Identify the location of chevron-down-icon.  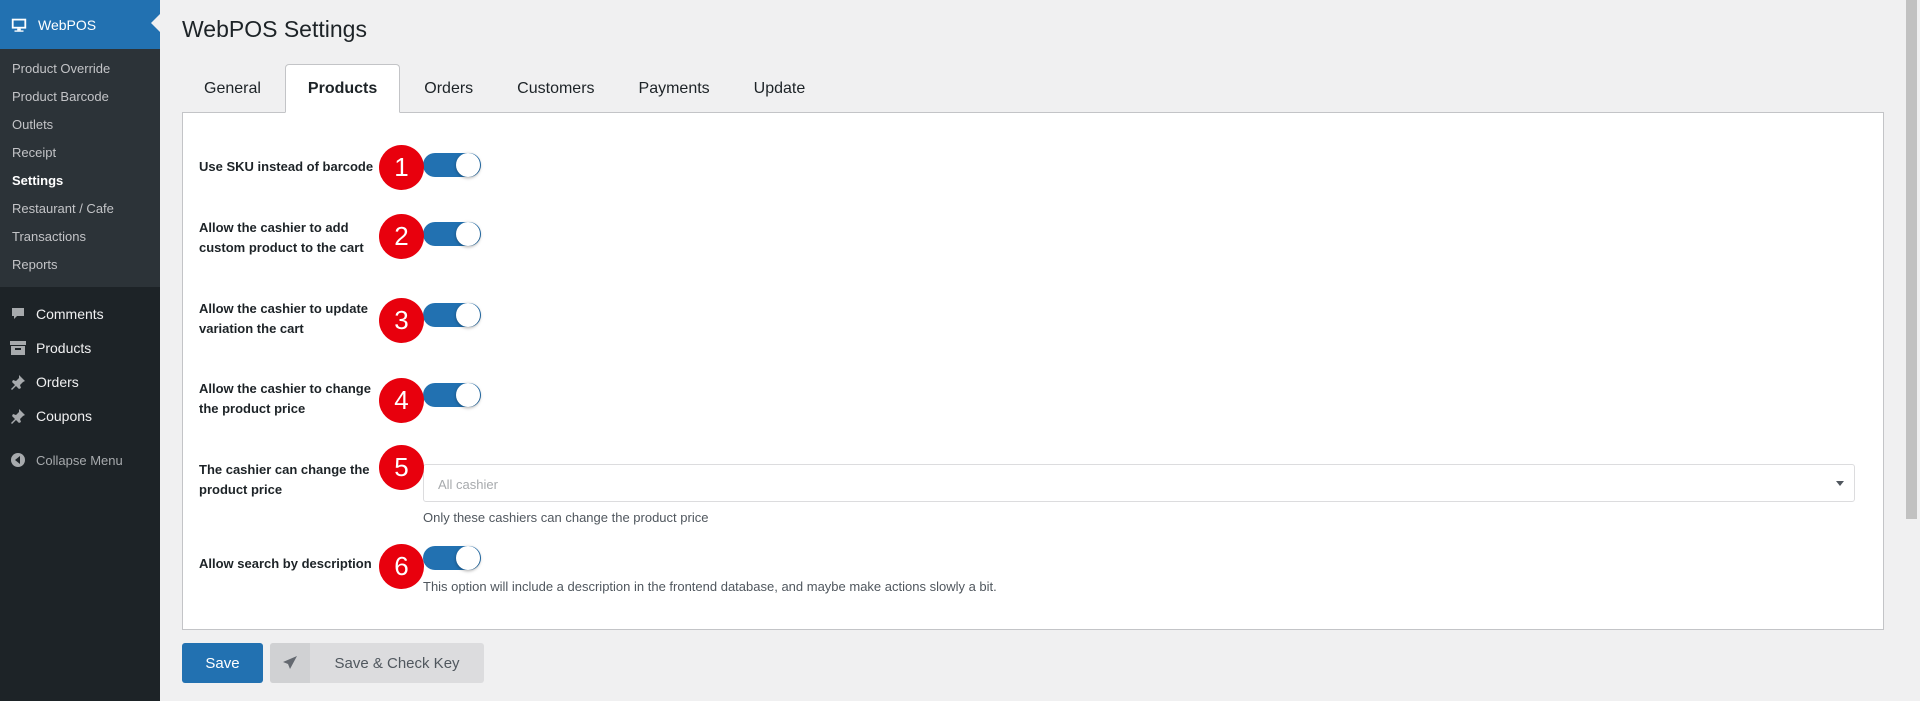
(1840, 483).